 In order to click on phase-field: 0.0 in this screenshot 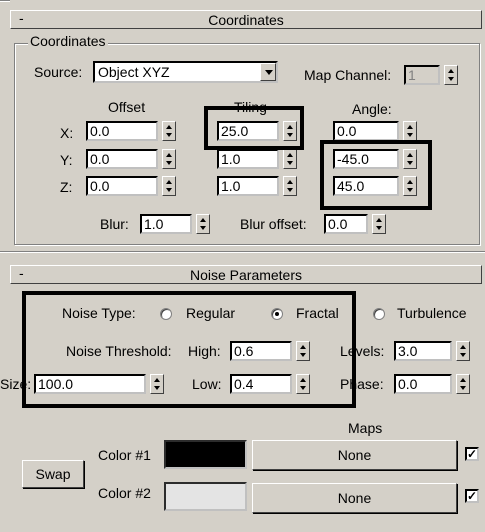, I will do `click(423, 384)`.